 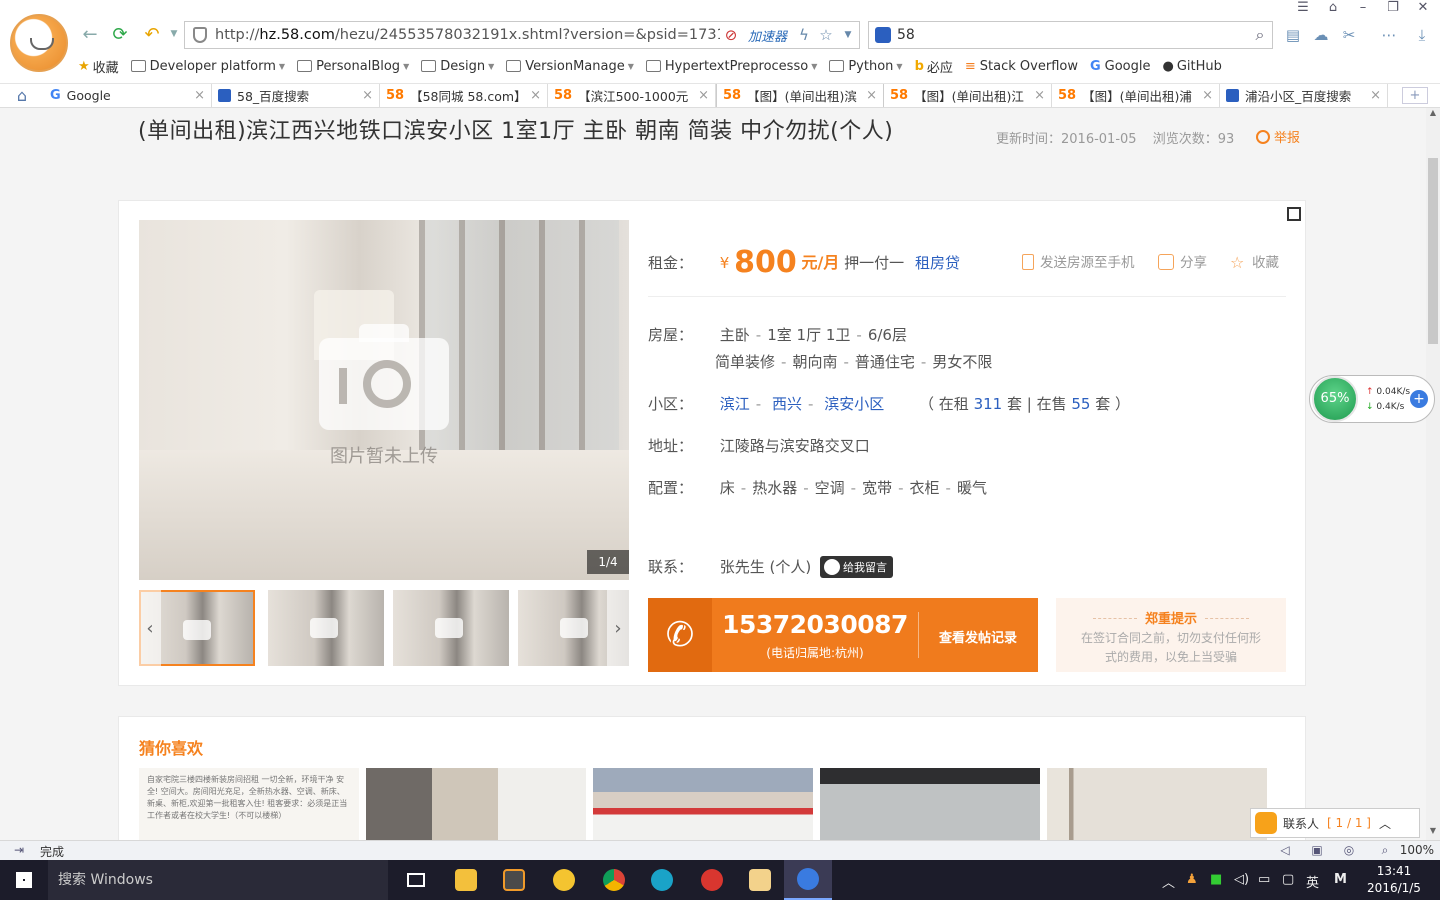 What do you see at coordinates (843, 635) in the screenshot?
I see `phone-box: ✆ 15372030087 (电话归属地:杭州) 查看发帖记录` at bounding box center [843, 635].